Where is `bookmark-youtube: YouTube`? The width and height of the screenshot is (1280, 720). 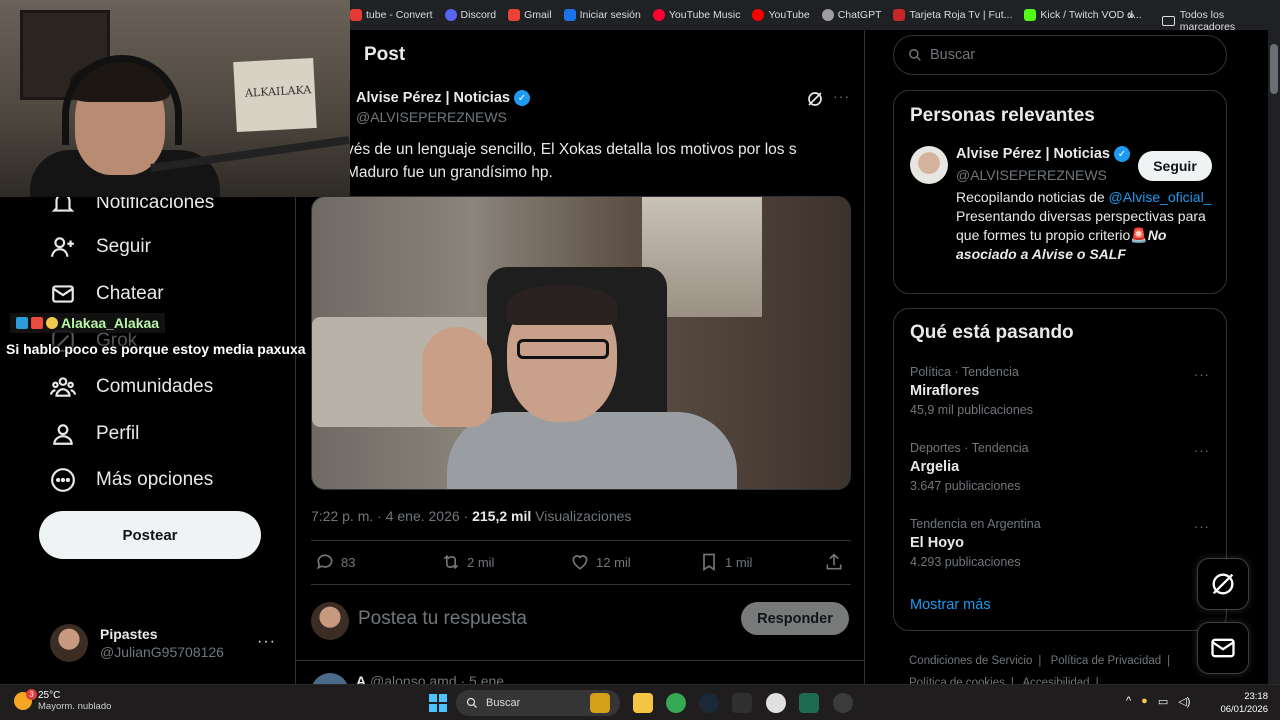 bookmark-youtube: YouTube is located at coordinates (781, 15).